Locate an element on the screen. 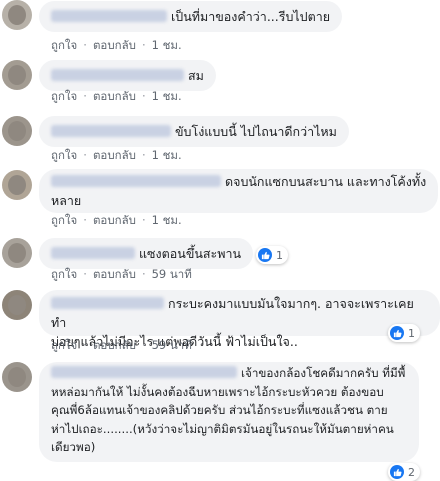 The width and height of the screenshot is (440, 481). comment-text: ดจบนักแซกบนสะบาน และทางโค้งทั้ง is located at coordinates (326, 181).